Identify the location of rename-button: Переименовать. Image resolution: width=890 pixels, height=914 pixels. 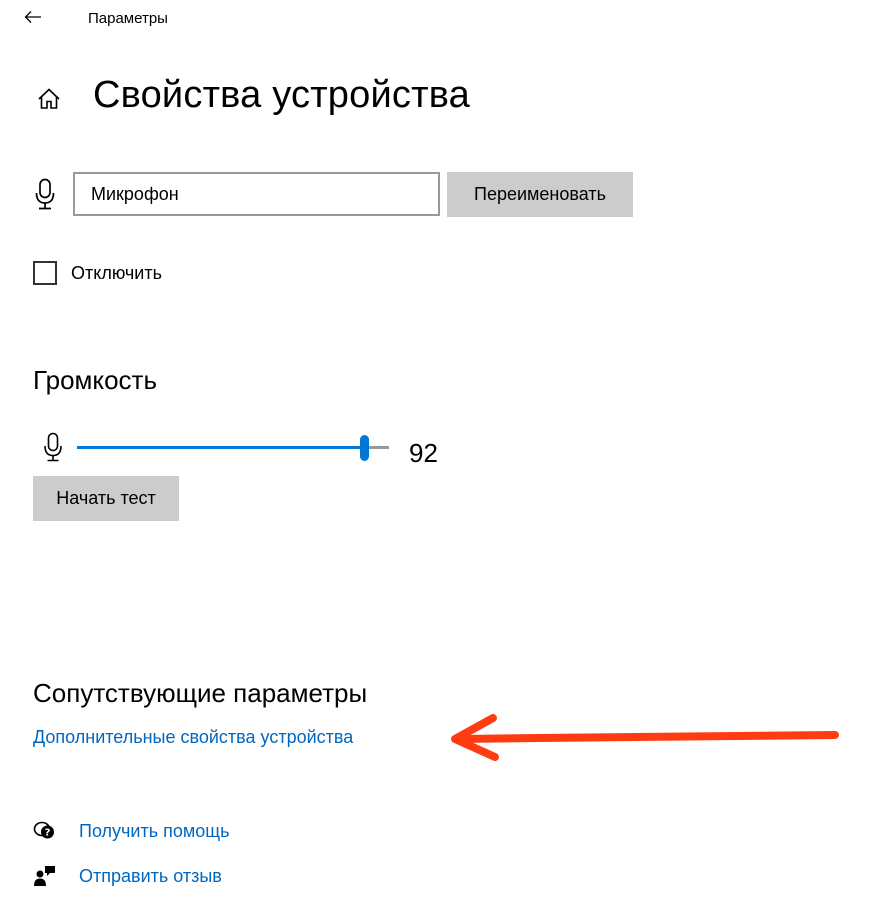
(540, 194).